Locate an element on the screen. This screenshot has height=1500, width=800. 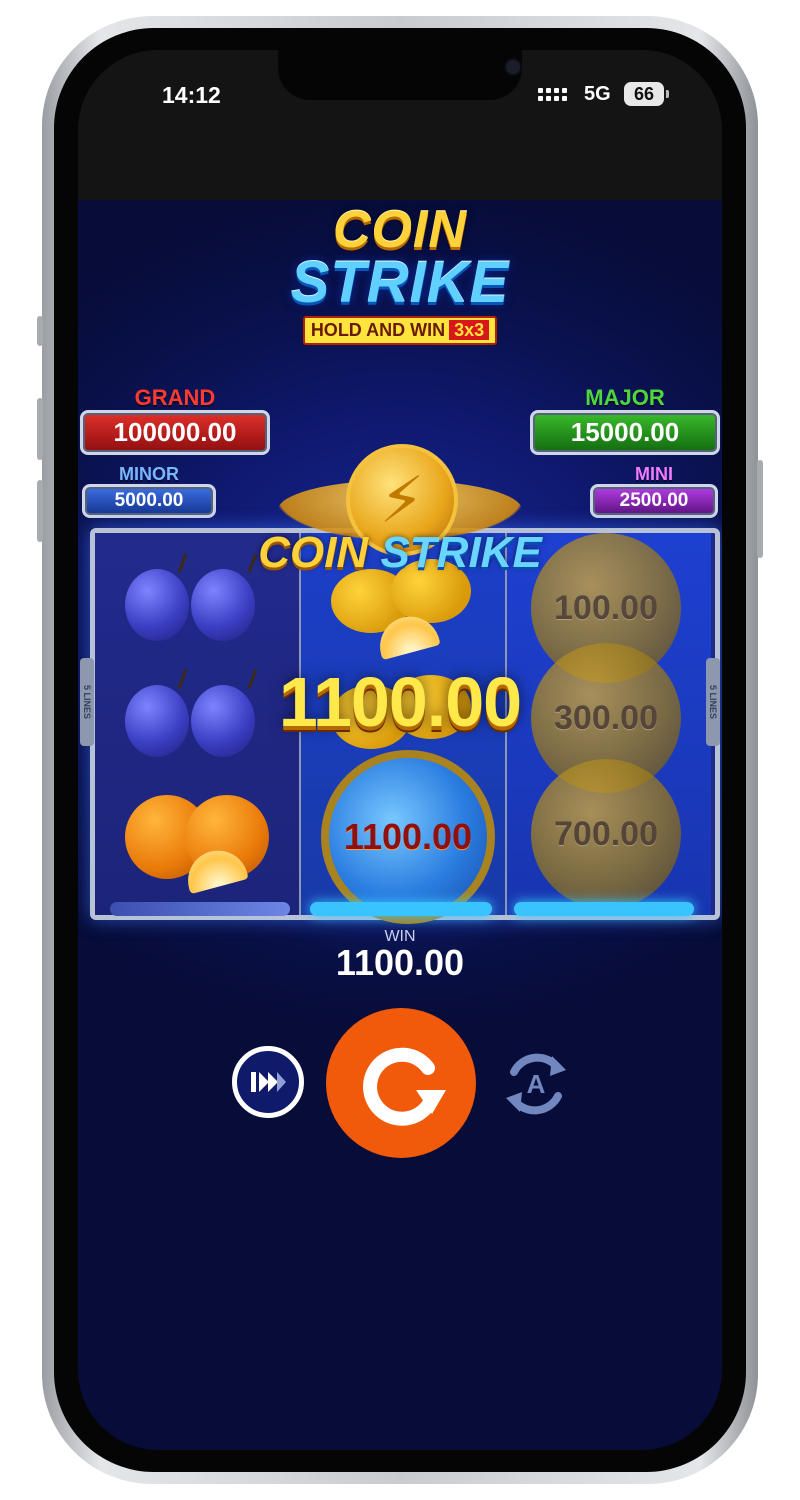
logo-strike-text: STRIKE is located at coordinates (400, 282).